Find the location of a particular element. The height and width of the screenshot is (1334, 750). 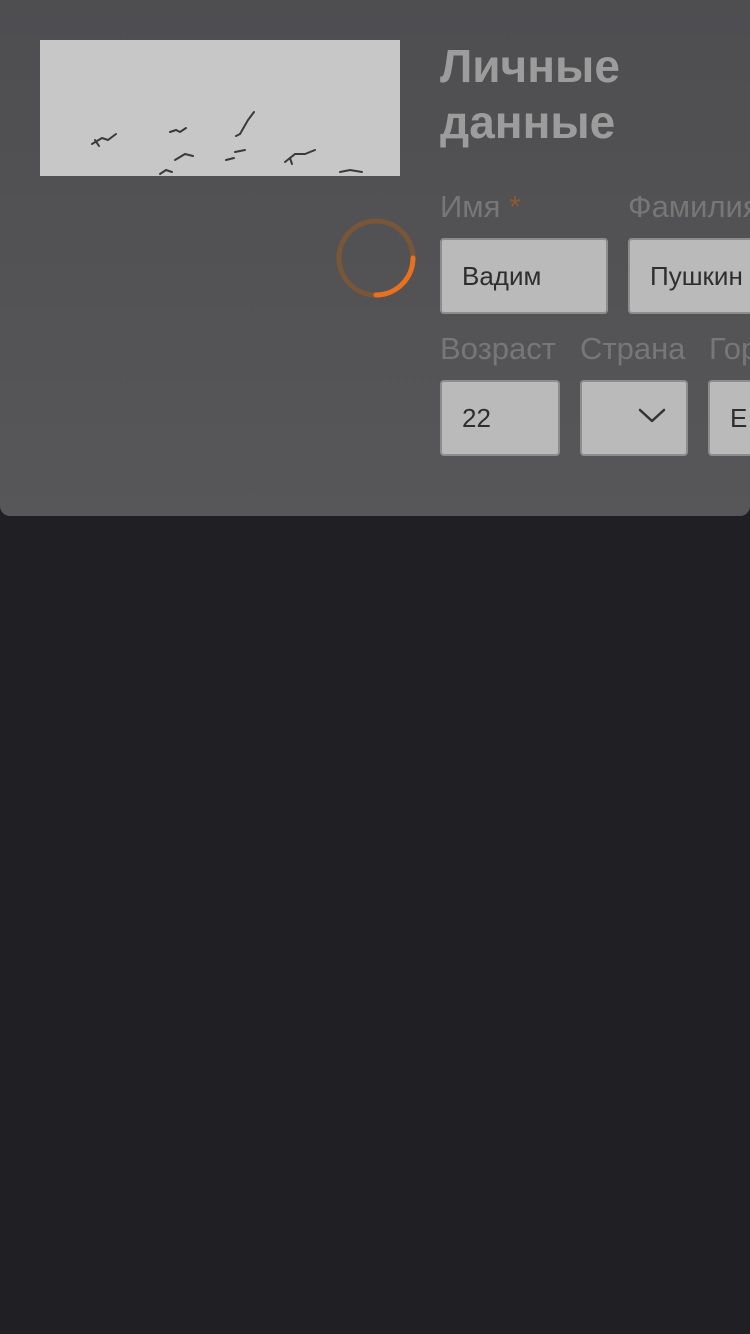

first-name-field: Вадим is located at coordinates (524, 276).